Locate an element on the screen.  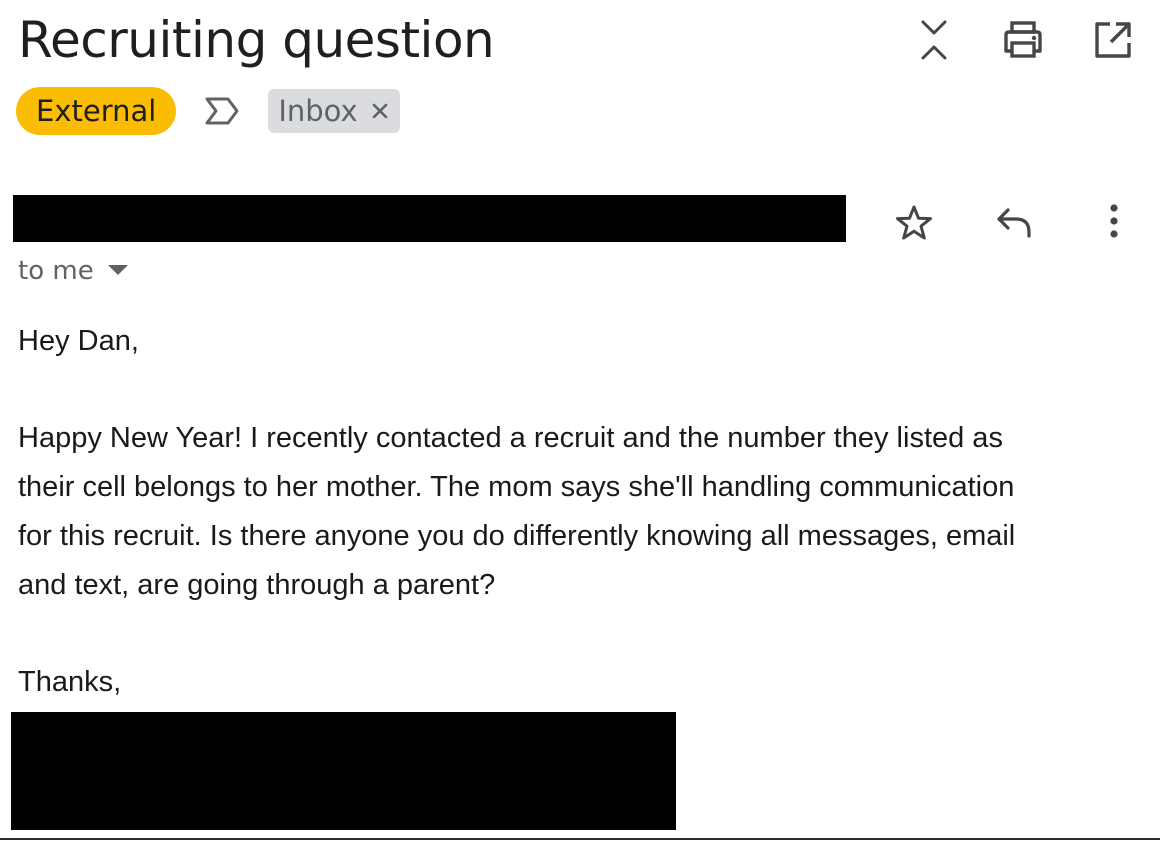
chevron-down-icon is located at coordinates (117, 271).